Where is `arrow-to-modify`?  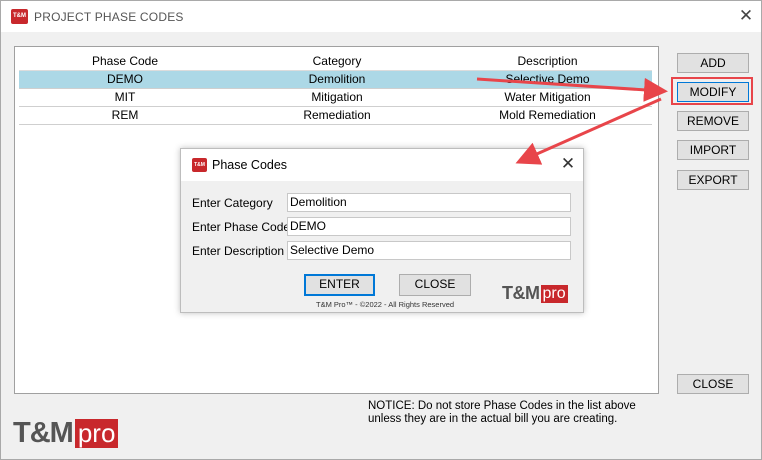 arrow-to-modify is located at coordinates (572, 89).